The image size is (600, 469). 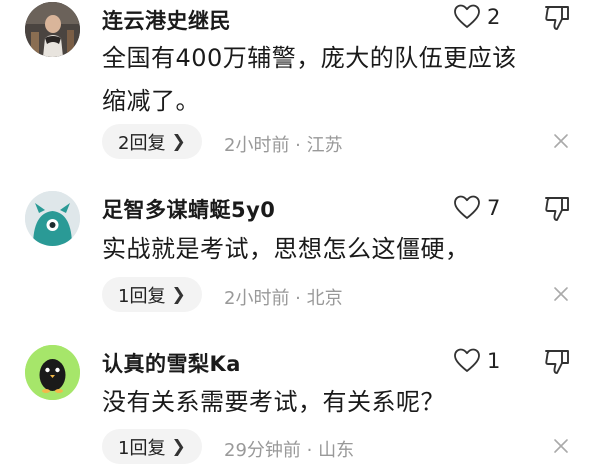 I want to click on like-button: 7, so click(x=476, y=207).